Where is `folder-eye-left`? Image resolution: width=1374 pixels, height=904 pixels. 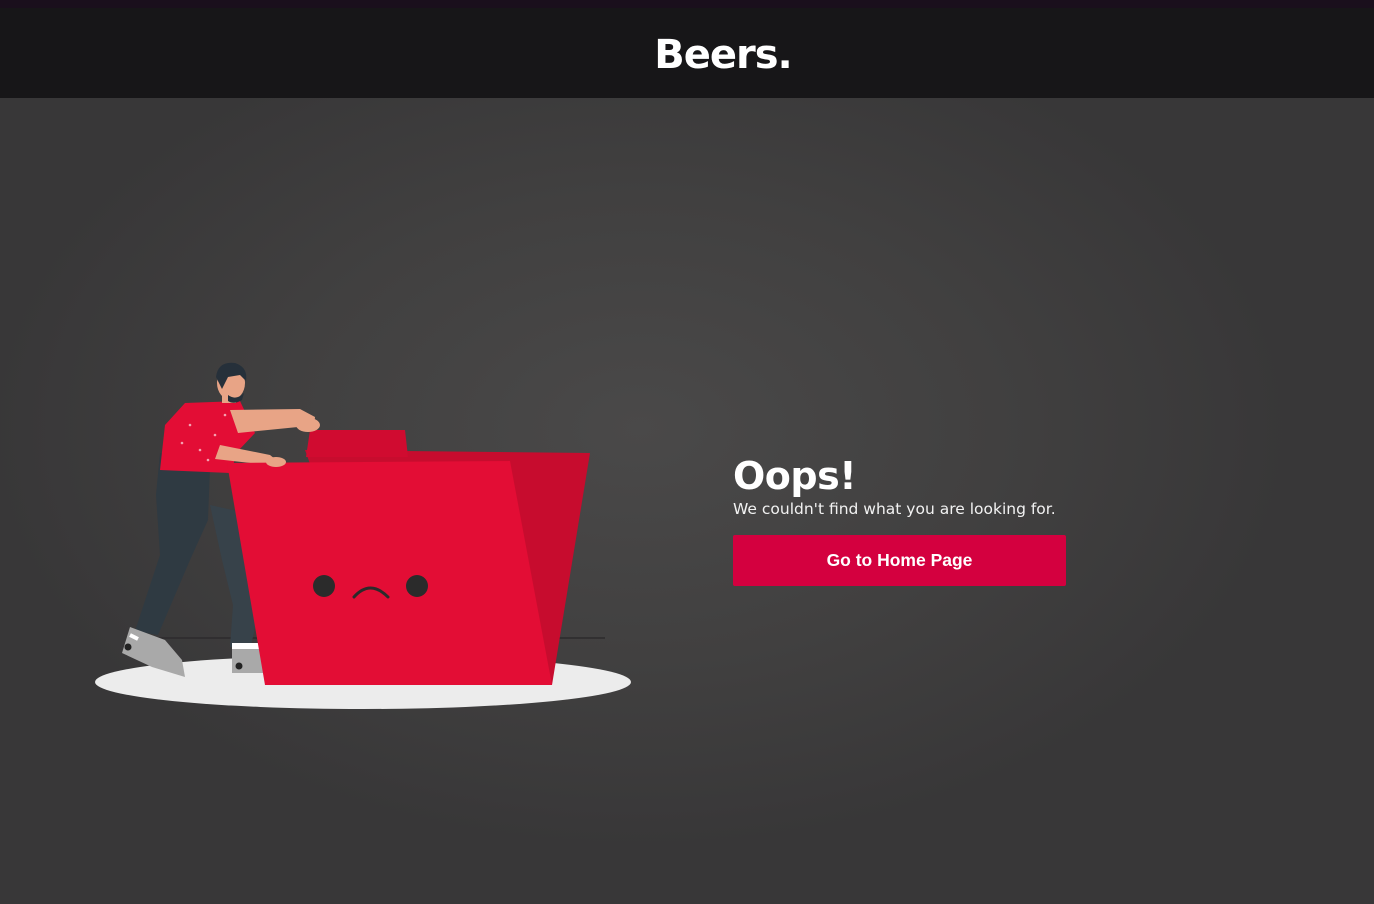
folder-eye-left is located at coordinates (324, 586).